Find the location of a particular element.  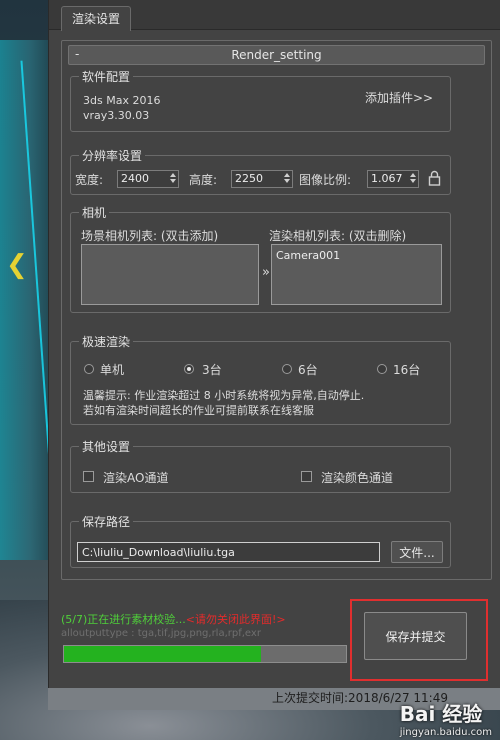

other-settings-group: 其他设置 渲染AO通道 渲染颜色通道 is located at coordinates (260, 465).